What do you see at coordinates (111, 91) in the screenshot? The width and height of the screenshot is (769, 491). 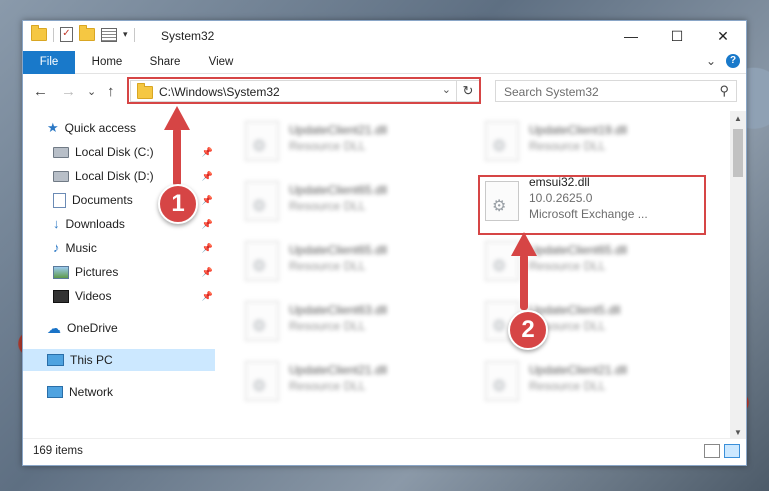 I see `up-arrow-icon: ↑` at bounding box center [111, 91].